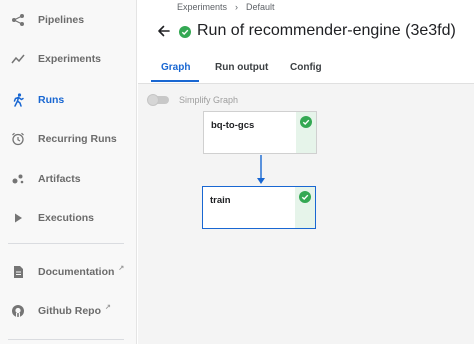 The image size is (474, 344). I want to click on tab-run-output: Run output, so click(241, 73).